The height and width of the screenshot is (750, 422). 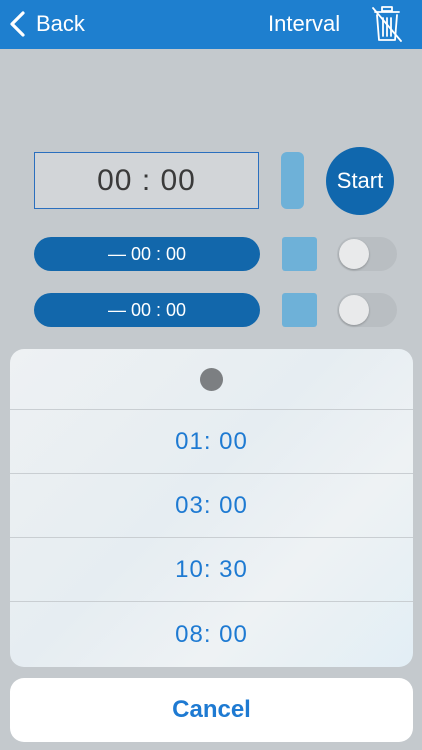 I want to click on nav-bar: Back Interval, so click(x=211, y=24).